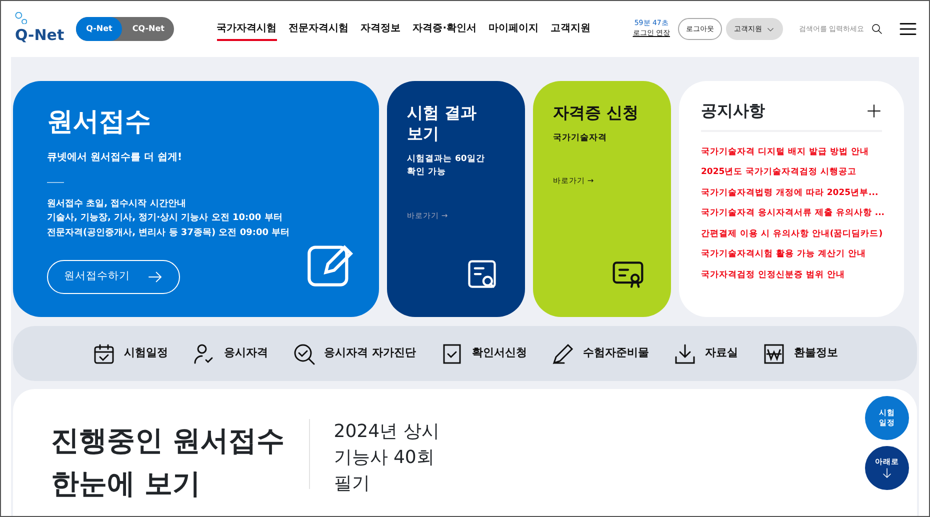 Image resolution: width=930 pixels, height=517 pixels. I want to click on logo-circles-icon, so click(21, 18).